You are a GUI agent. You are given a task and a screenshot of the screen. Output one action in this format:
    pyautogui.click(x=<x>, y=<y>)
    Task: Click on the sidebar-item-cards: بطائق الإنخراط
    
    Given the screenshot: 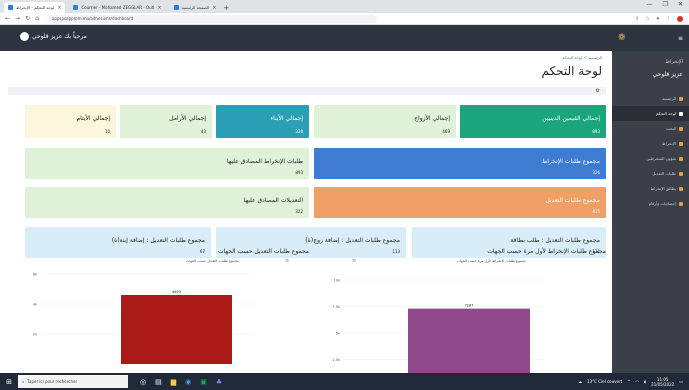 What is the action you would take?
    pyautogui.click(x=650, y=188)
    